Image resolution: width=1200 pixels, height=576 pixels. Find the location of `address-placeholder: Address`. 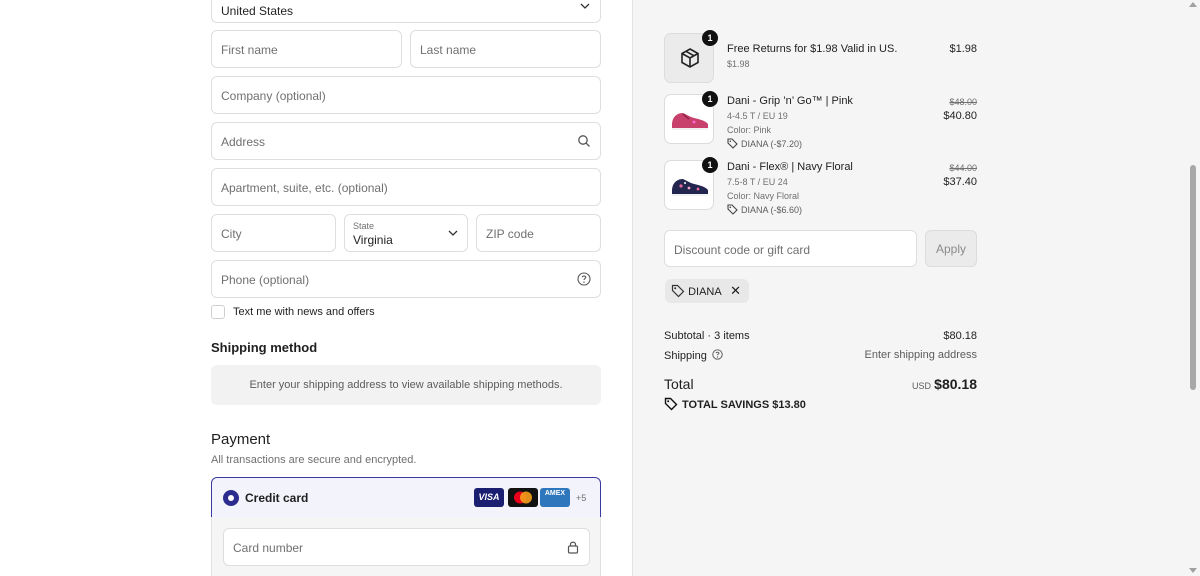

address-placeholder: Address is located at coordinates (243, 142).